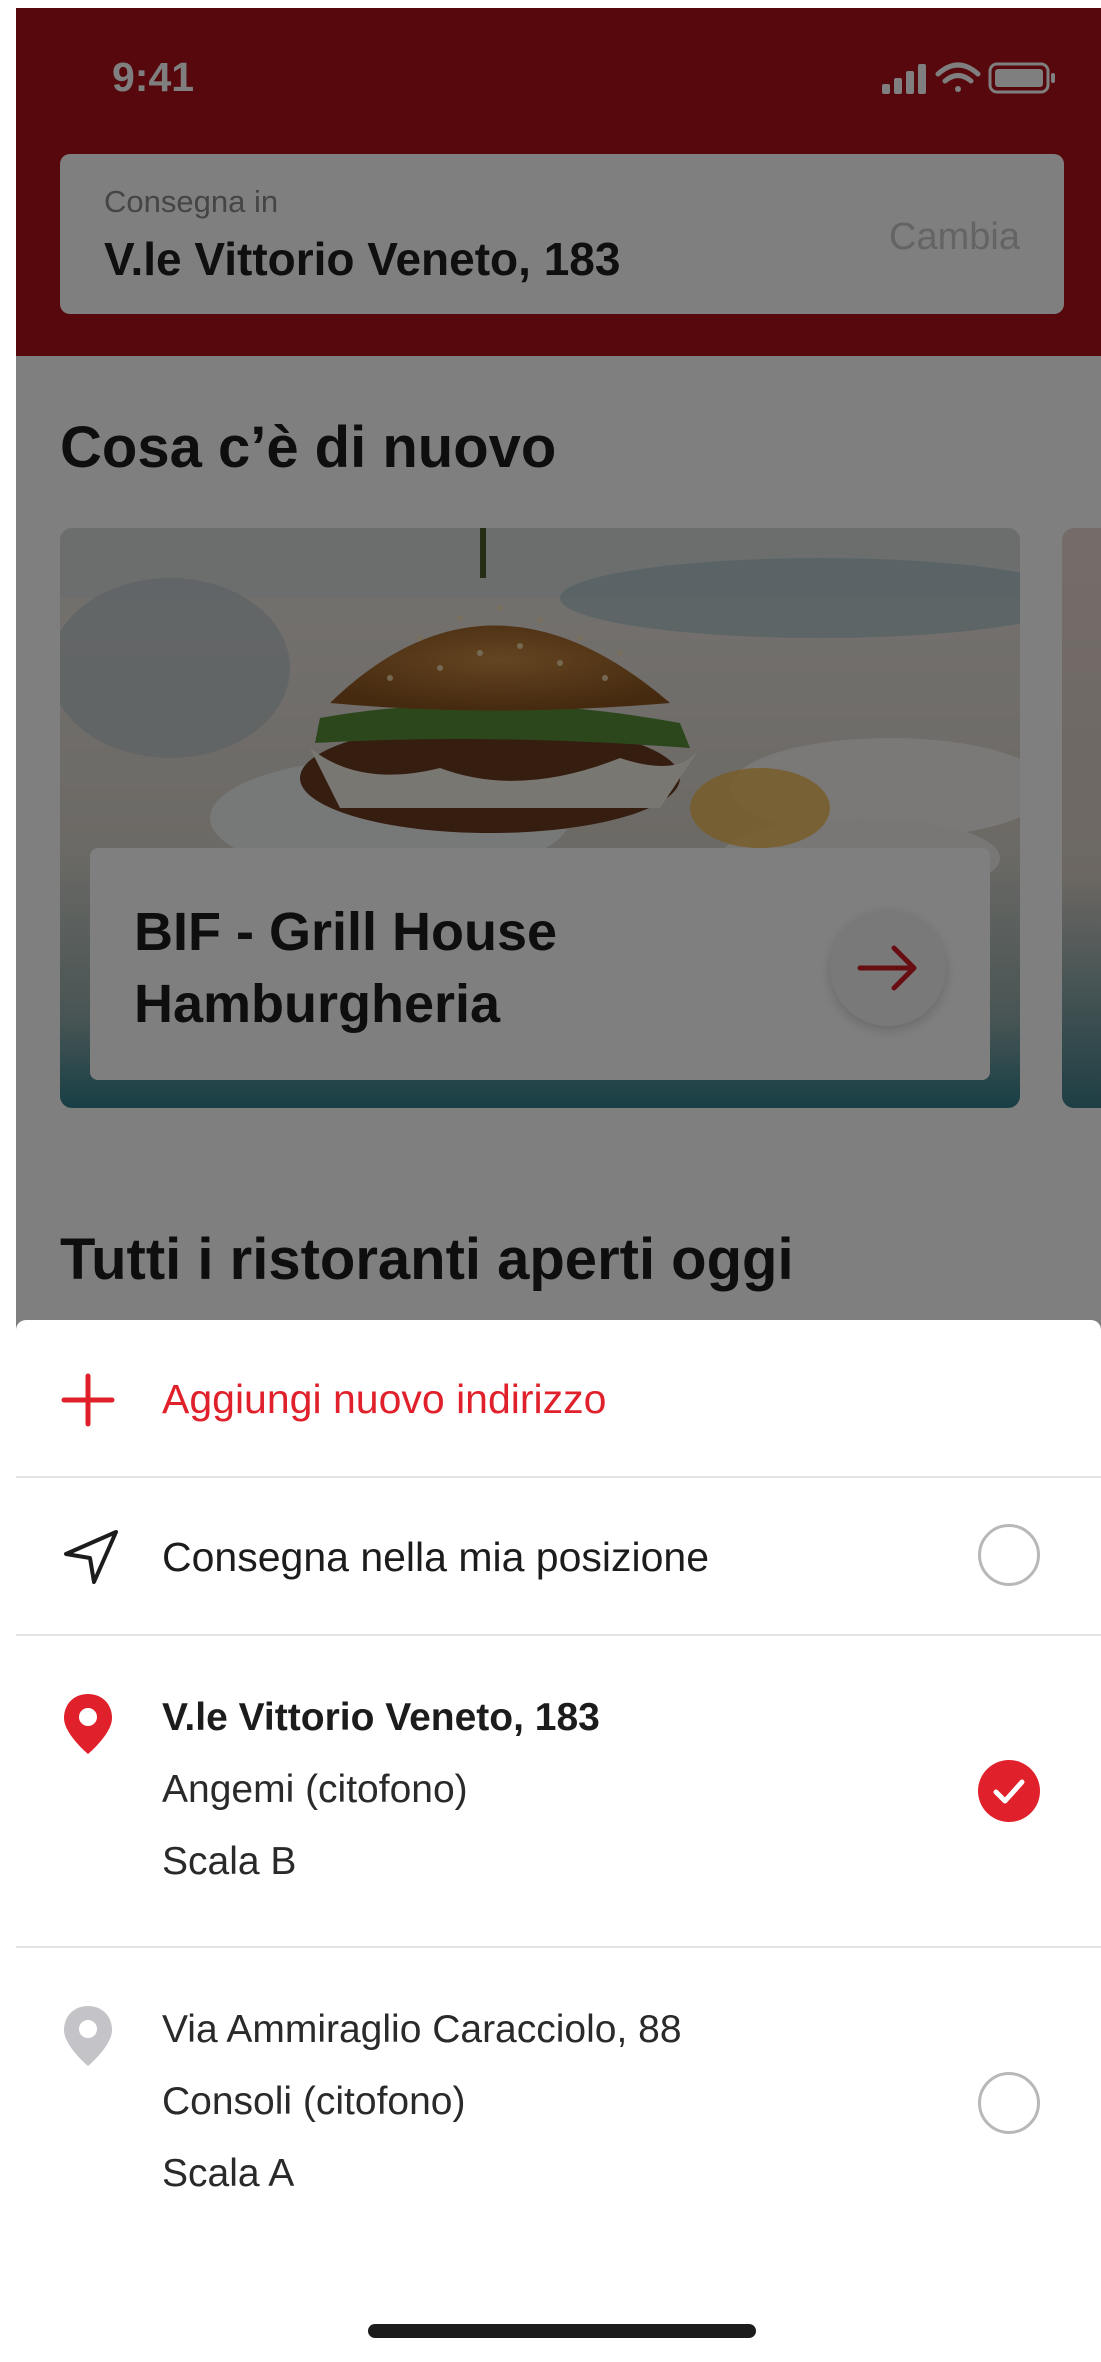  What do you see at coordinates (229, 1861) in the screenshot?
I see `address-stair: Scala B` at bounding box center [229, 1861].